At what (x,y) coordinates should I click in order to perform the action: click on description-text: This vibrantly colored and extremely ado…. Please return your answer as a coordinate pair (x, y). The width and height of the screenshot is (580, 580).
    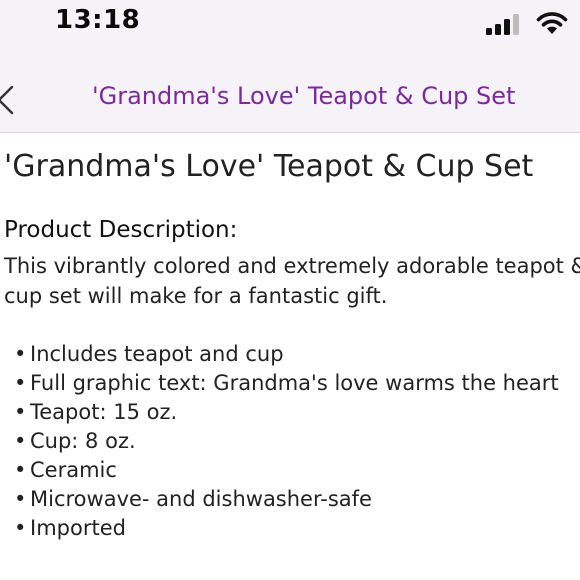
    Looking at the image, I should click on (292, 281).